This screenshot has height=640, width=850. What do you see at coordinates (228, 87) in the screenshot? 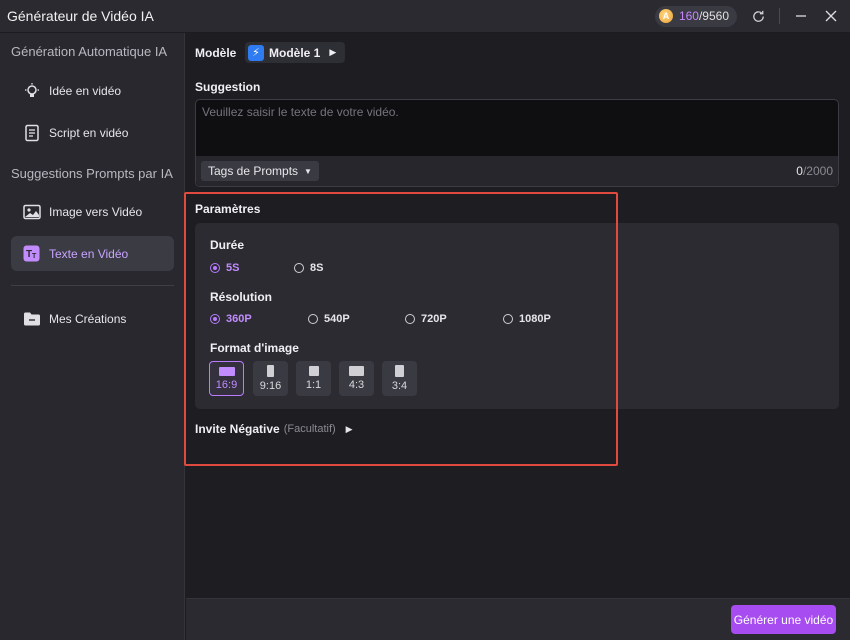
I see `suggestion-label: Suggestion` at bounding box center [228, 87].